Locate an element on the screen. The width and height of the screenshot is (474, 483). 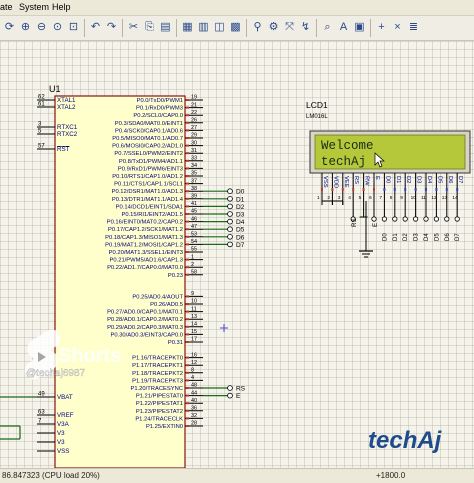
mcu-right-pin-number: 36 is located at coordinates (194, 409).